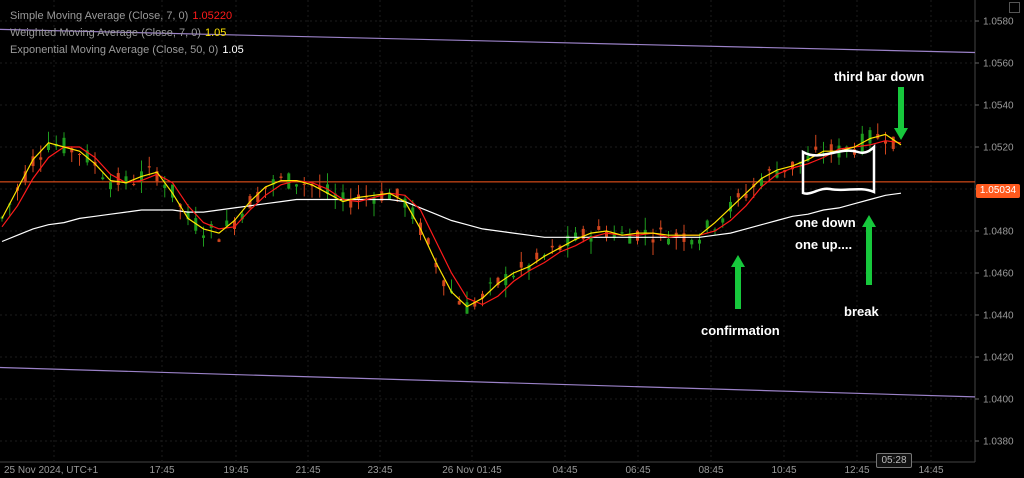 The width and height of the screenshot is (1024, 478). Describe the element at coordinates (998, 316) in the screenshot. I see `y-tick-label: 1.0440` at that location.